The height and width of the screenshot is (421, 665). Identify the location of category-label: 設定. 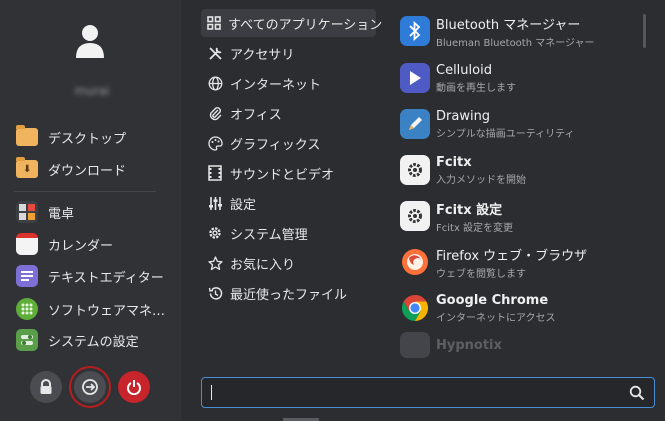
(243, 205).